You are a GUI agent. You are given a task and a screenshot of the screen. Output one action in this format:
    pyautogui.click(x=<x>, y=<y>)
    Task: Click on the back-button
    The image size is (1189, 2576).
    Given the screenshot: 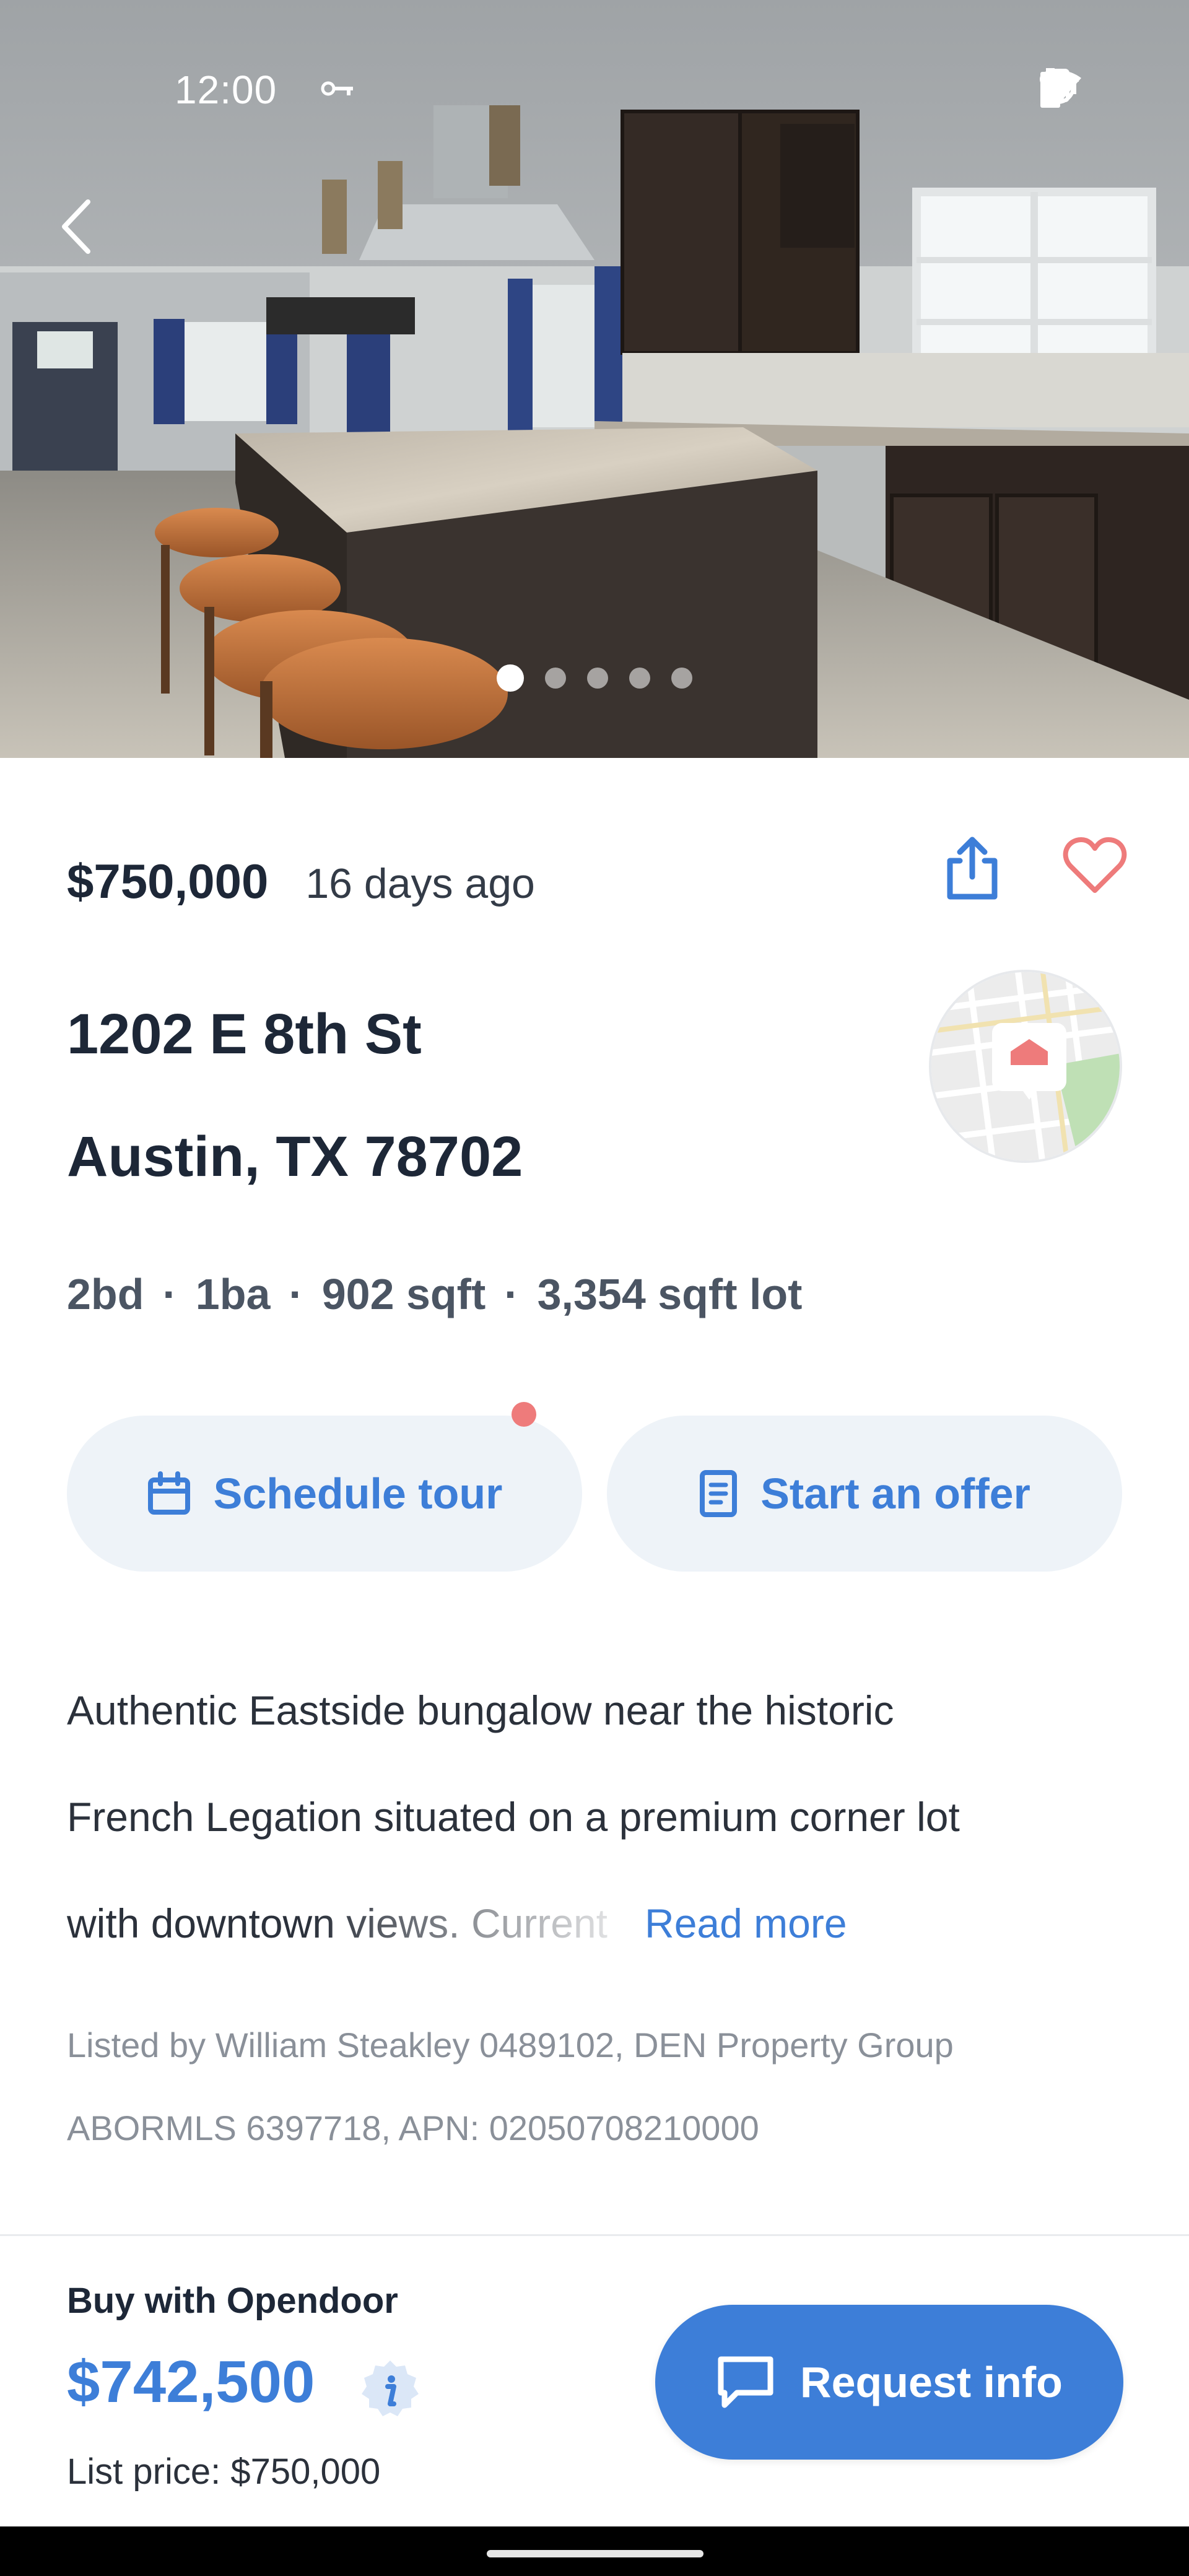 What is the action you would take?
    pyautogui.click(x=85, y=234)
    